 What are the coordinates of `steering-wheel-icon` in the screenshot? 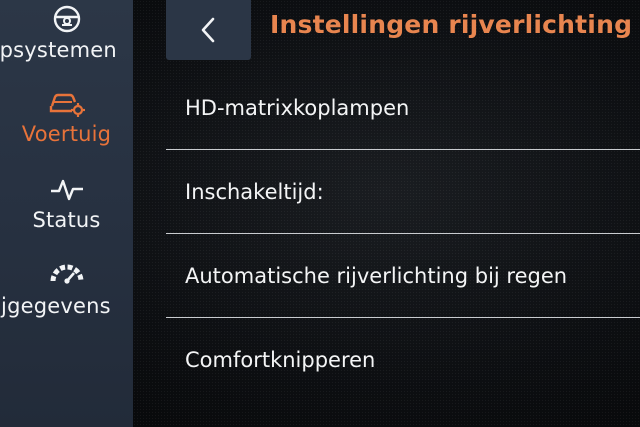 It's located at (67, 19).